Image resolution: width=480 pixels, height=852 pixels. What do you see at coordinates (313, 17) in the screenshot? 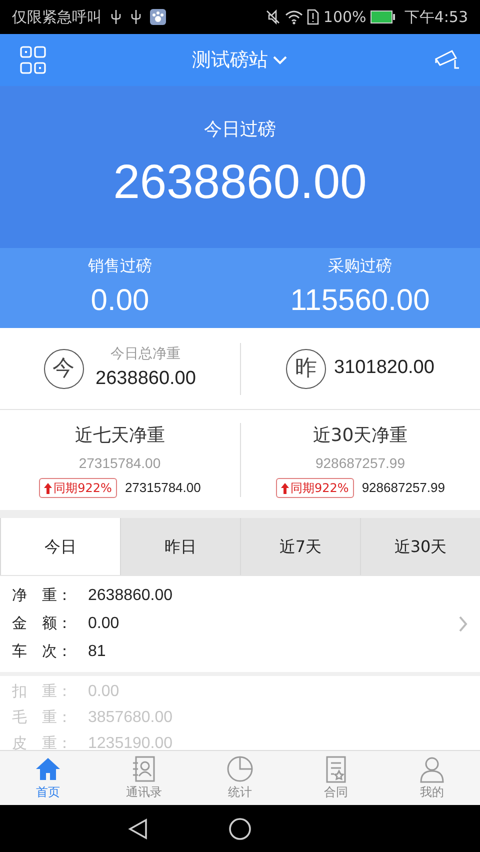
I see `sim-icon` at bounding box center [313, 17].